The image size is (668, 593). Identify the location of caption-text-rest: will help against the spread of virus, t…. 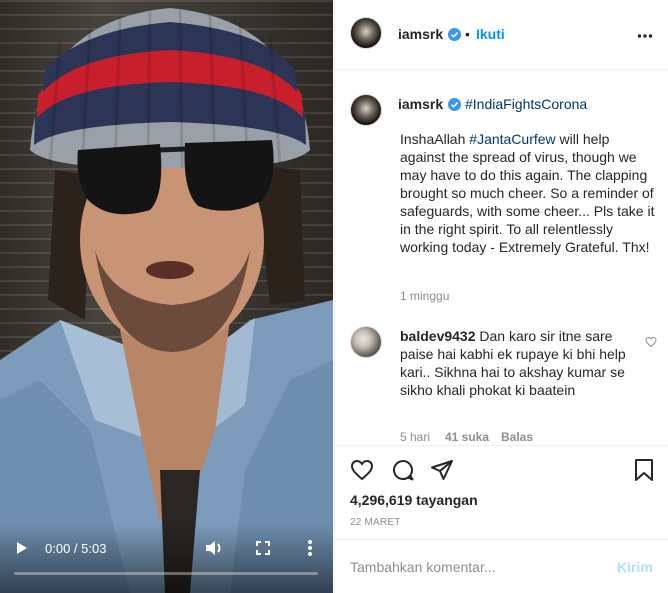
(527, 193).